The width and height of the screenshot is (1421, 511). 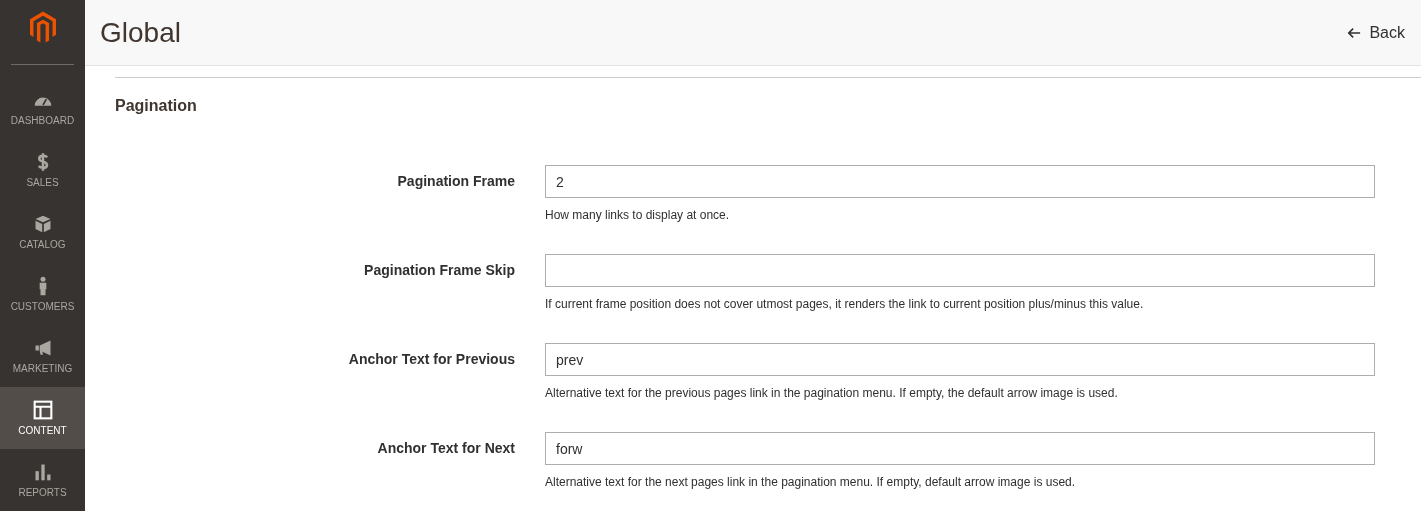 What do you see at coordinates (42, 108) in the screenshot?
I see `sidebar-item: DASHBOARD` at bounding box center [42, 108].